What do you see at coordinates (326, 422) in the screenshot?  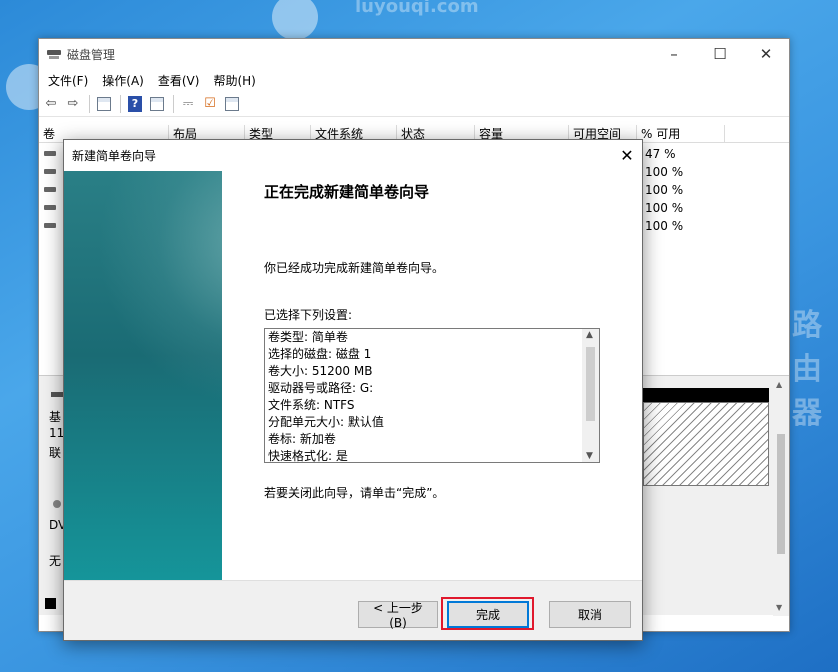 I see `list-item: 分配单元大小: 默认值` at bounding box center [326, 422].